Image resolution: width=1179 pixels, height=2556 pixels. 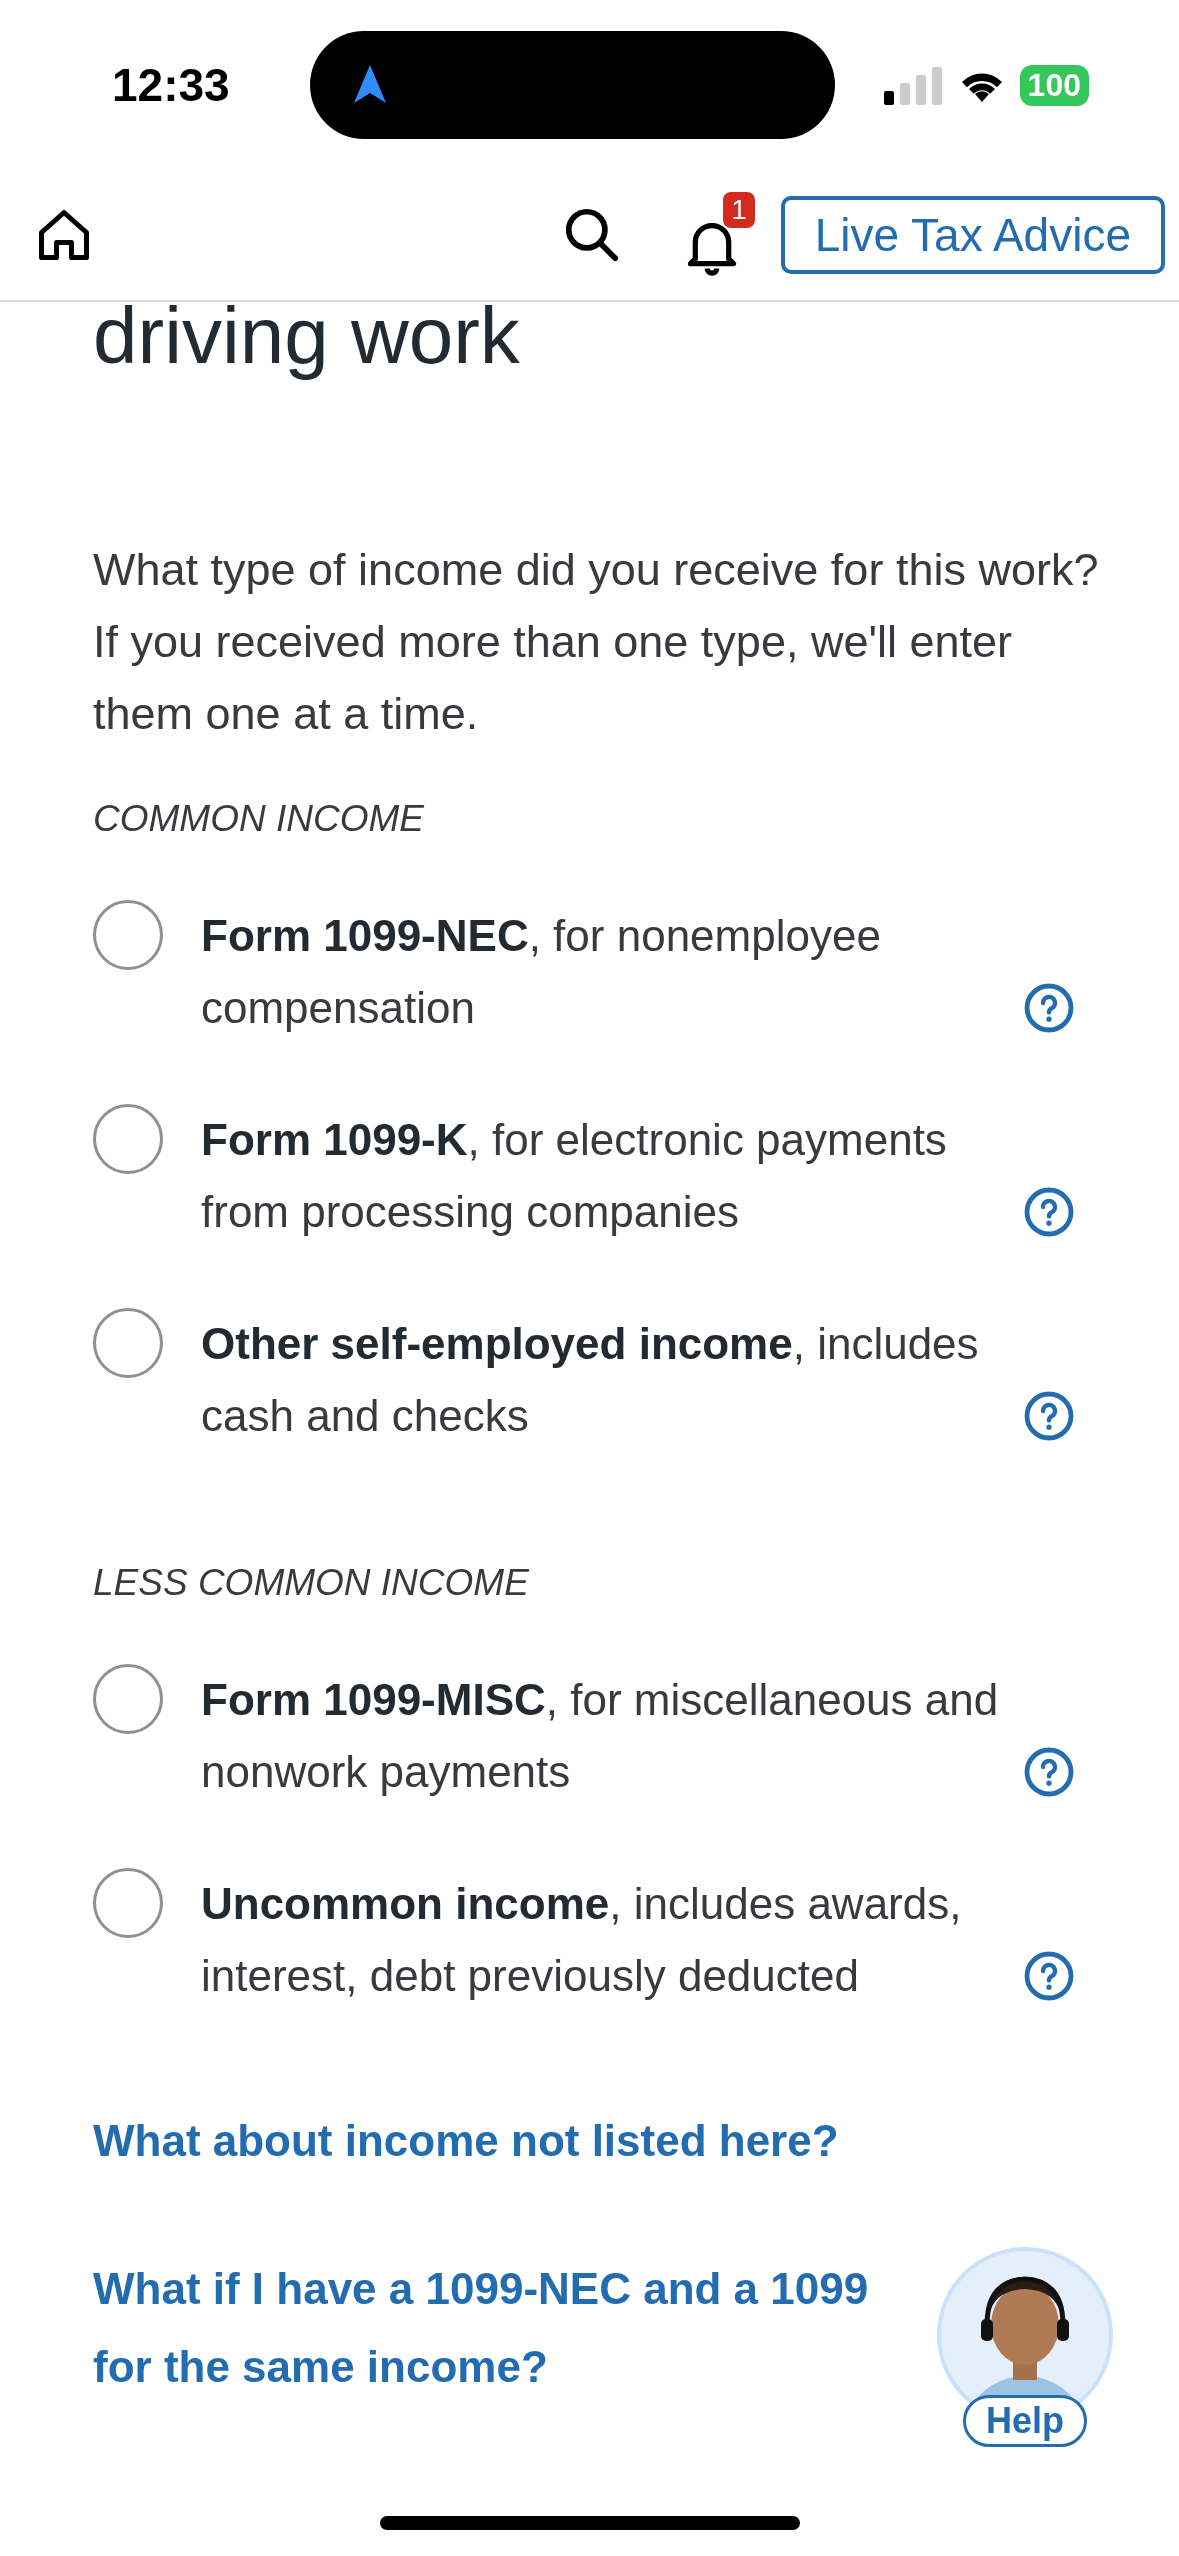 I want to click on signal-icon, so click(x=913, y=85).